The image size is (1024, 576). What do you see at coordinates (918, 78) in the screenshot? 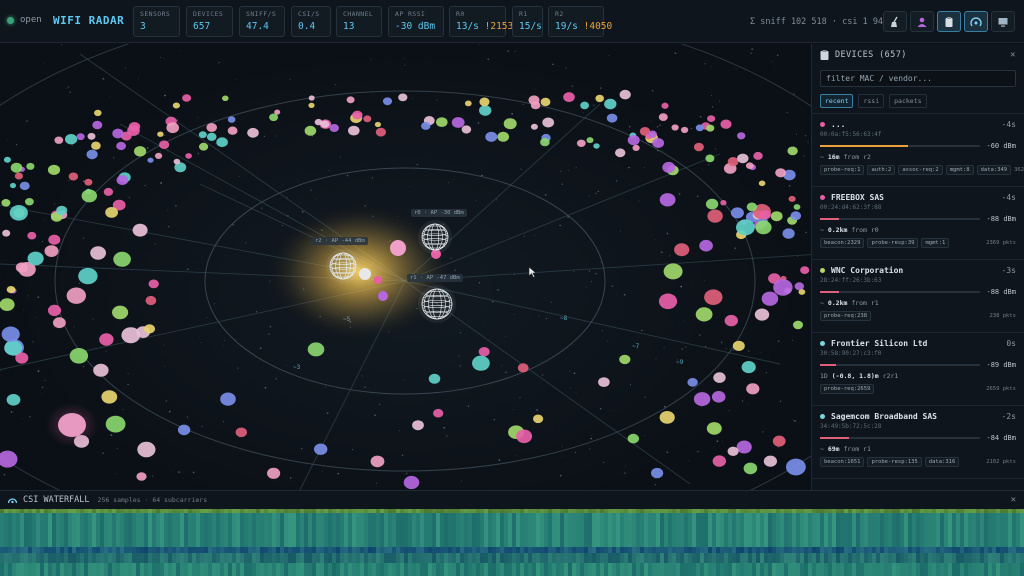
I see `device-filter-input` at bounding box center [918, 78].